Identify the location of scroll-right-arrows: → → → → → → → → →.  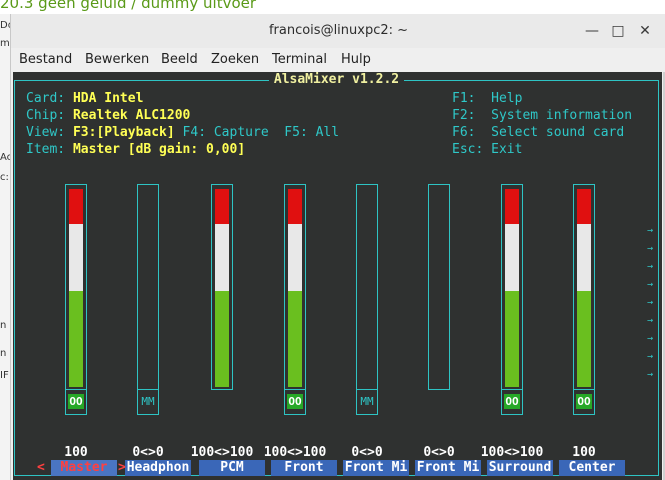
(650, 302).